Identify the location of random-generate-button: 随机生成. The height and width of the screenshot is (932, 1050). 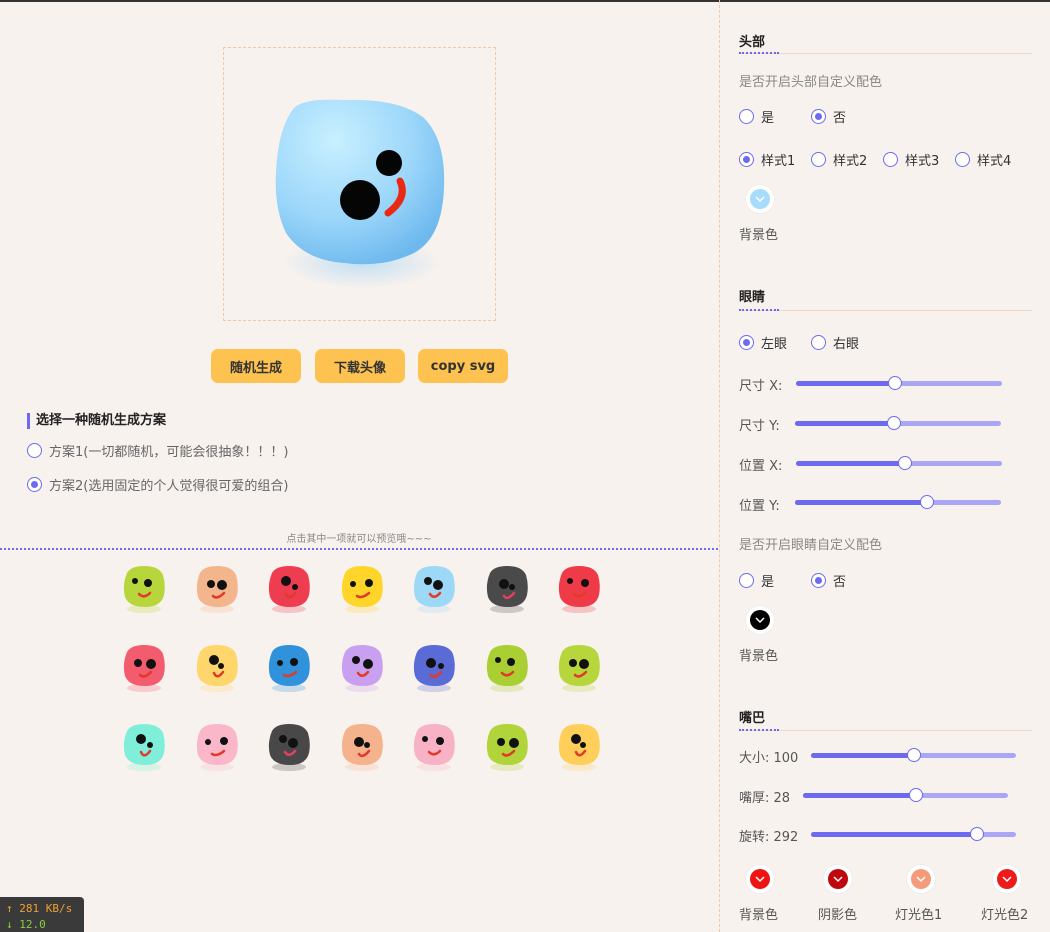
(256, 366).